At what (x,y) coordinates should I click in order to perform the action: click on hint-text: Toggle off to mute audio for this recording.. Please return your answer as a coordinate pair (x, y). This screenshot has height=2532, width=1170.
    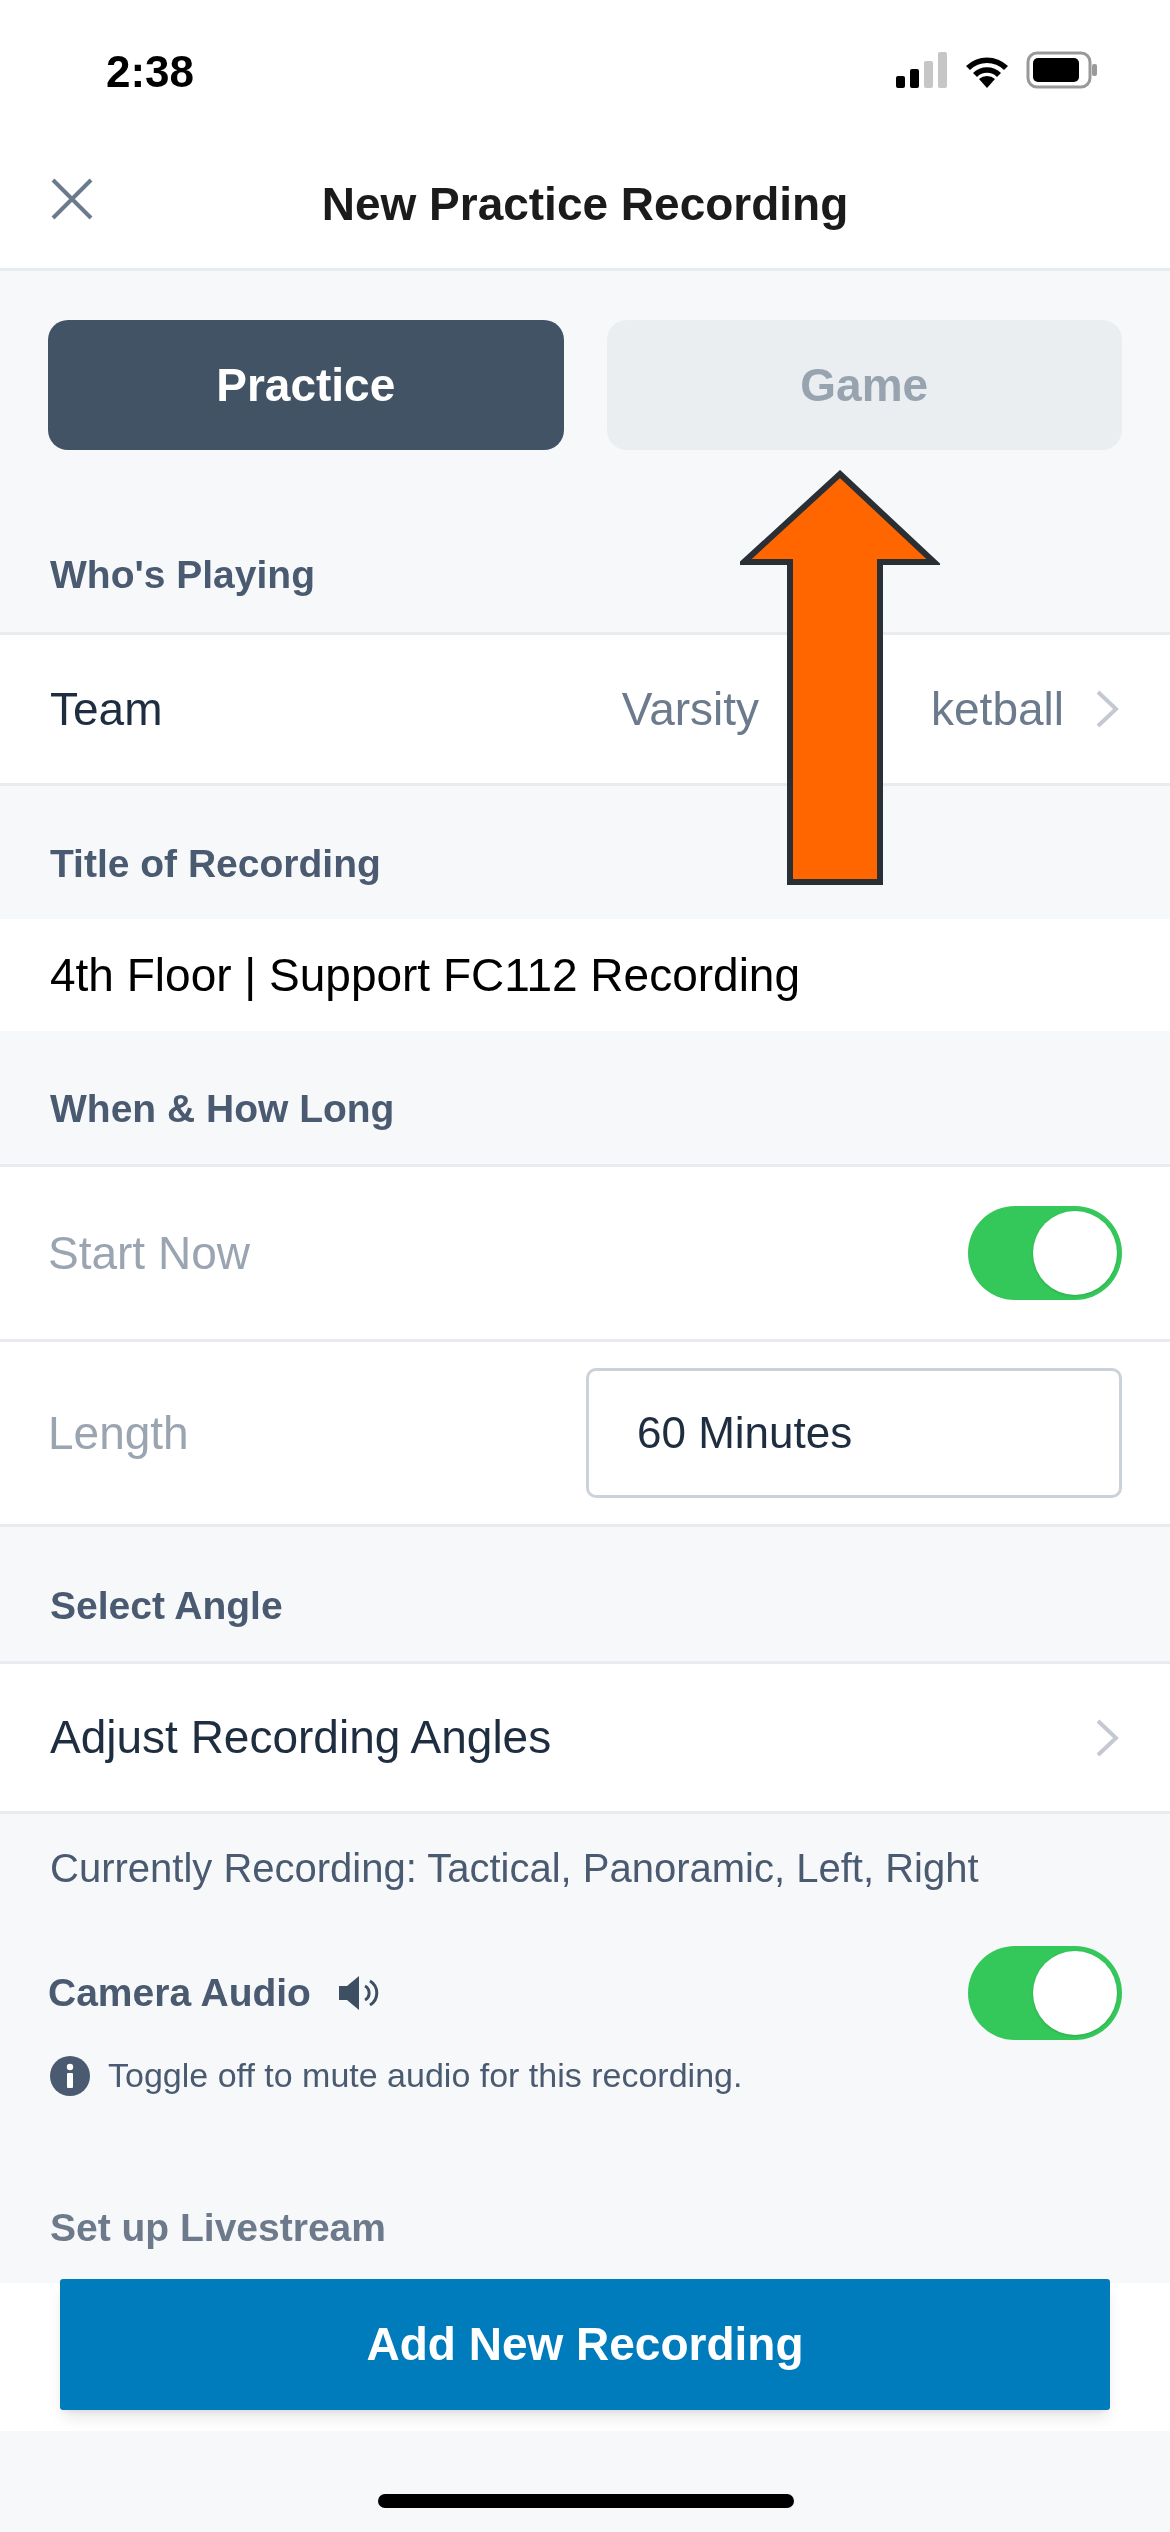
    Looking at the image, I should click on (425, 2075).